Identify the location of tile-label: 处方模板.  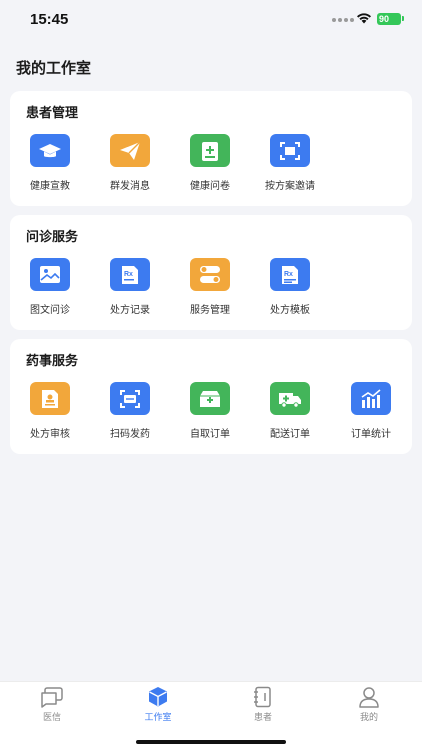
(290, 310).